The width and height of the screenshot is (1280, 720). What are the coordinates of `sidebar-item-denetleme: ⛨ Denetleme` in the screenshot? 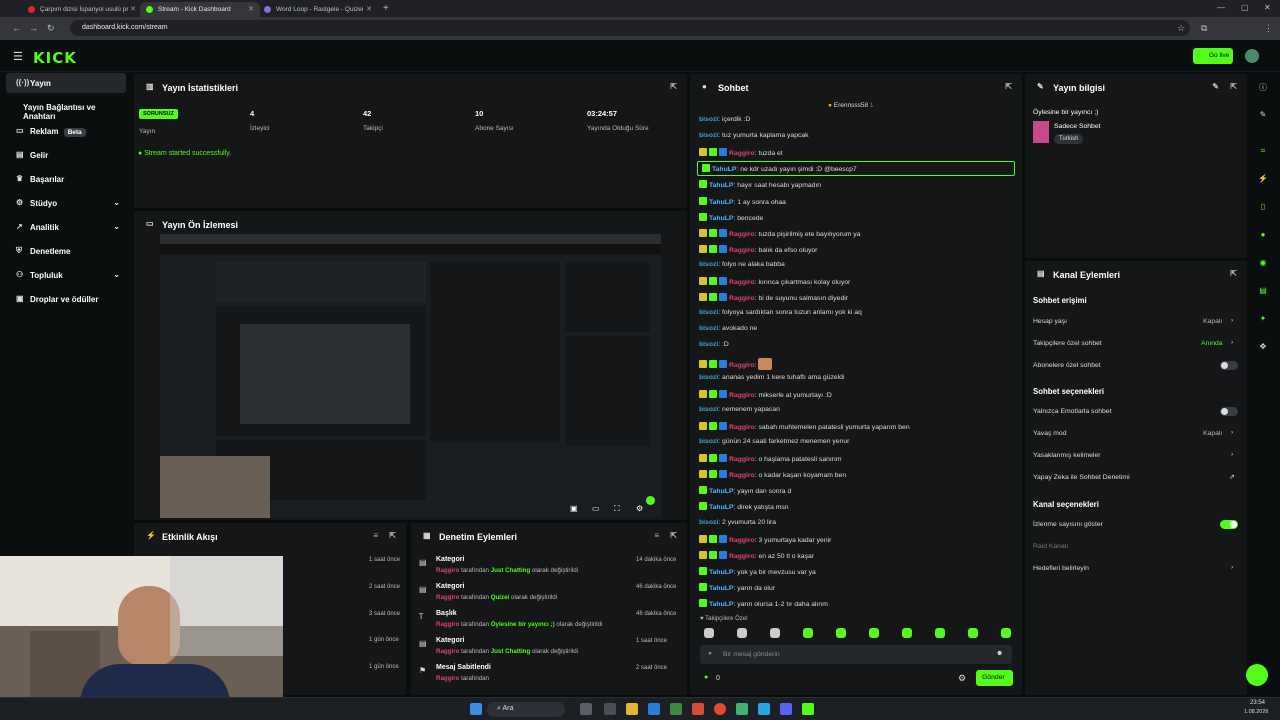 It's located at (66, 251).